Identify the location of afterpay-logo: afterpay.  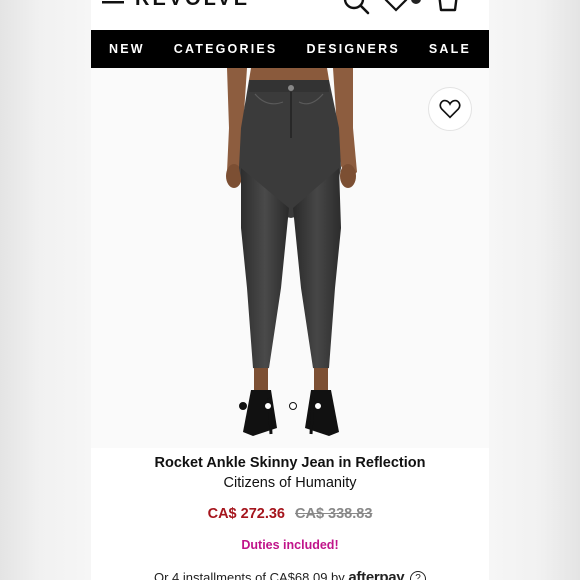
(376, 574).